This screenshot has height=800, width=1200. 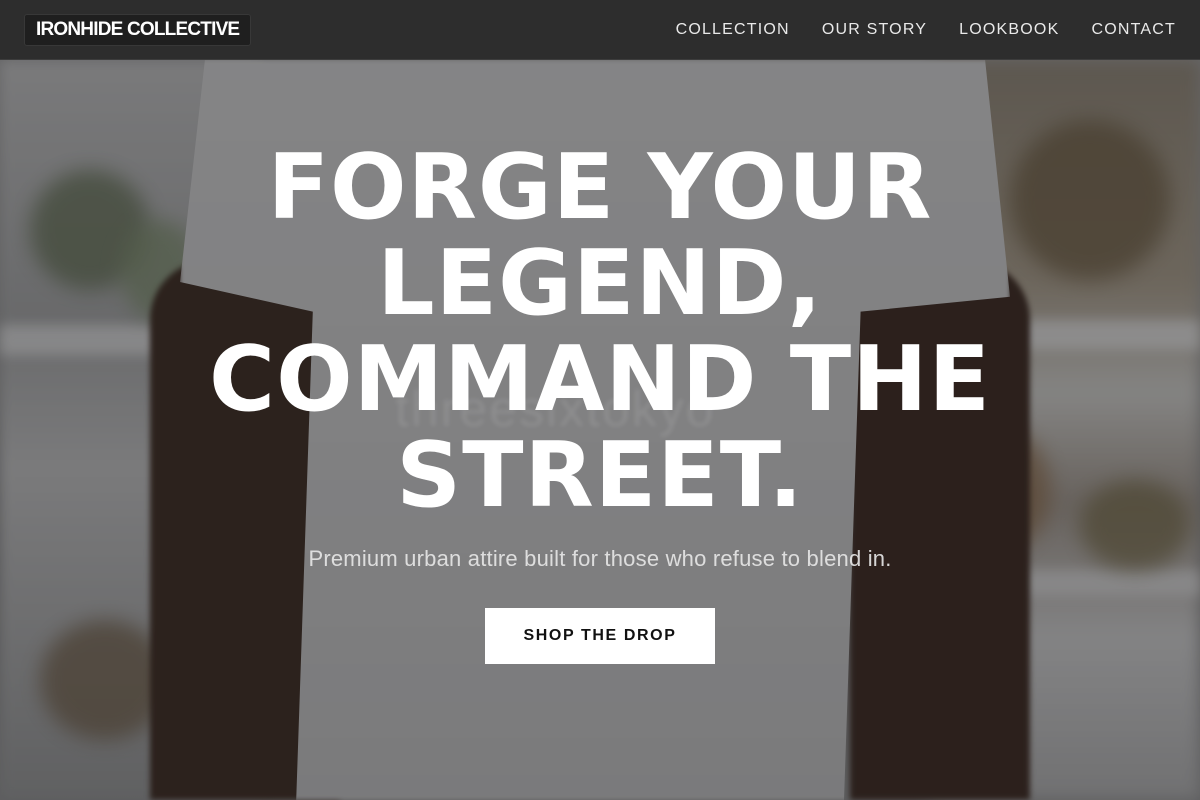 What do you see at coordinates (1133, 30) in the screenshot?
I see `nav-link-contact: CONTACT` at bounding box center [1133, 30].